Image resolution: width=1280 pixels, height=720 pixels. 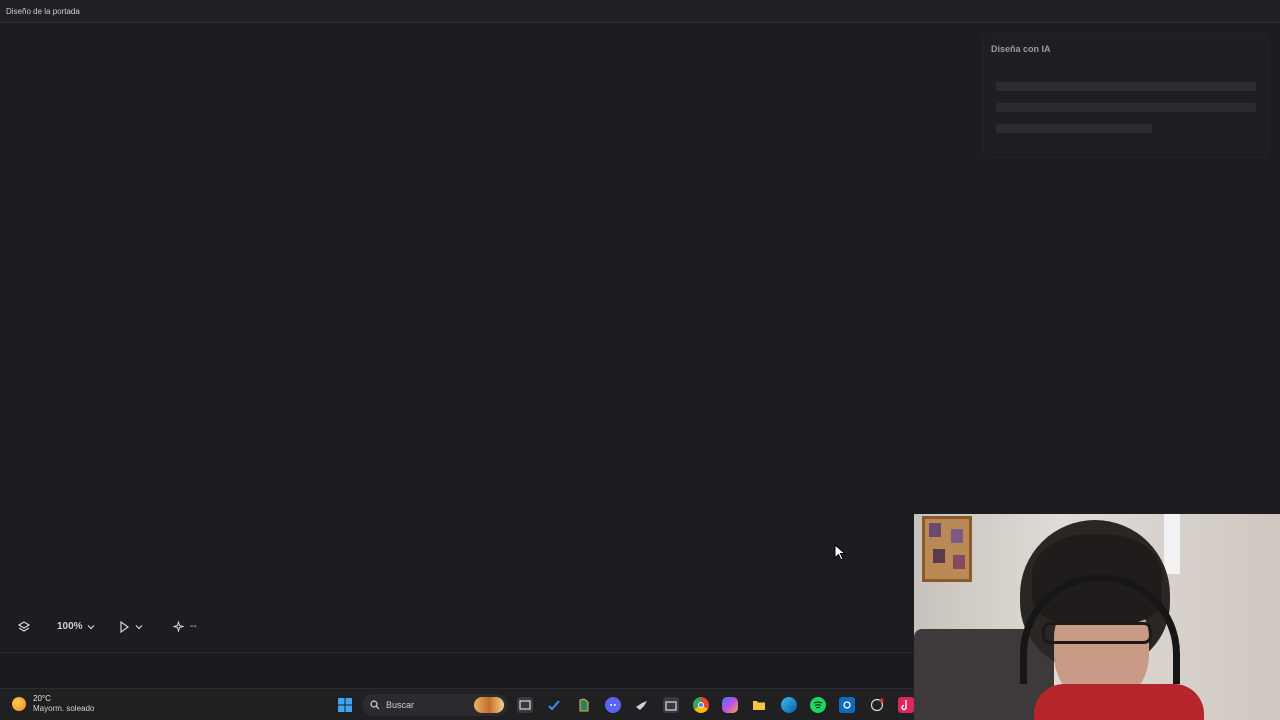 I want to click on weather-condition: Mayorm. soleado, so click(x=64, y=708).